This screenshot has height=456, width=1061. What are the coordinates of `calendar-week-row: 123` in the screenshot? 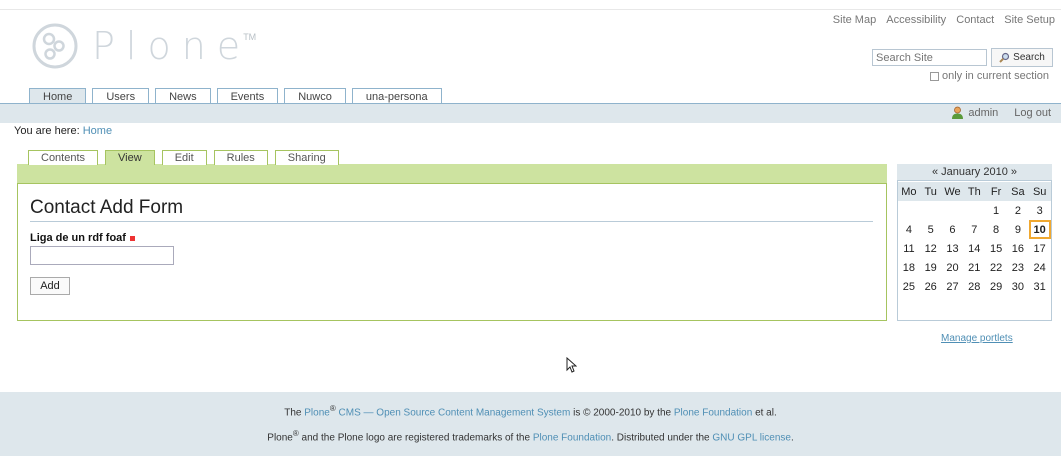 It's located at (974, 210).